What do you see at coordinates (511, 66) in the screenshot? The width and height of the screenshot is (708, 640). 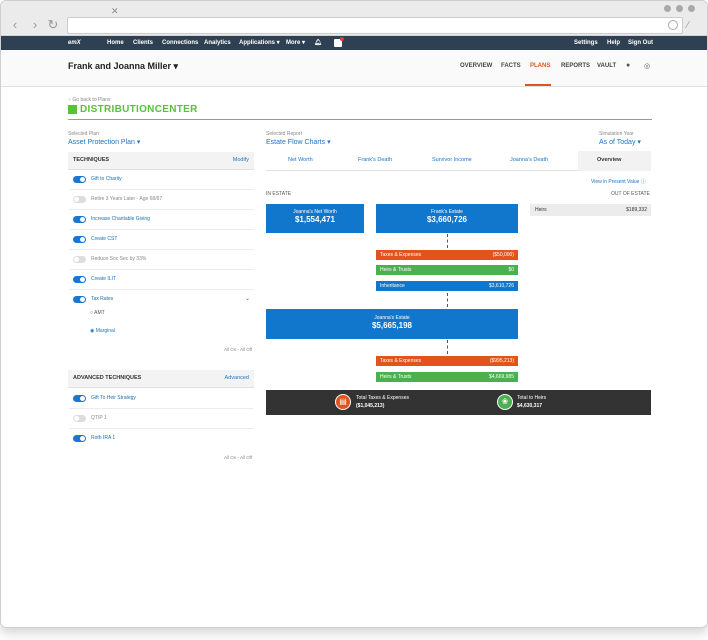 I see `tab-facts: FACTS` at bounding box center [511, 66].